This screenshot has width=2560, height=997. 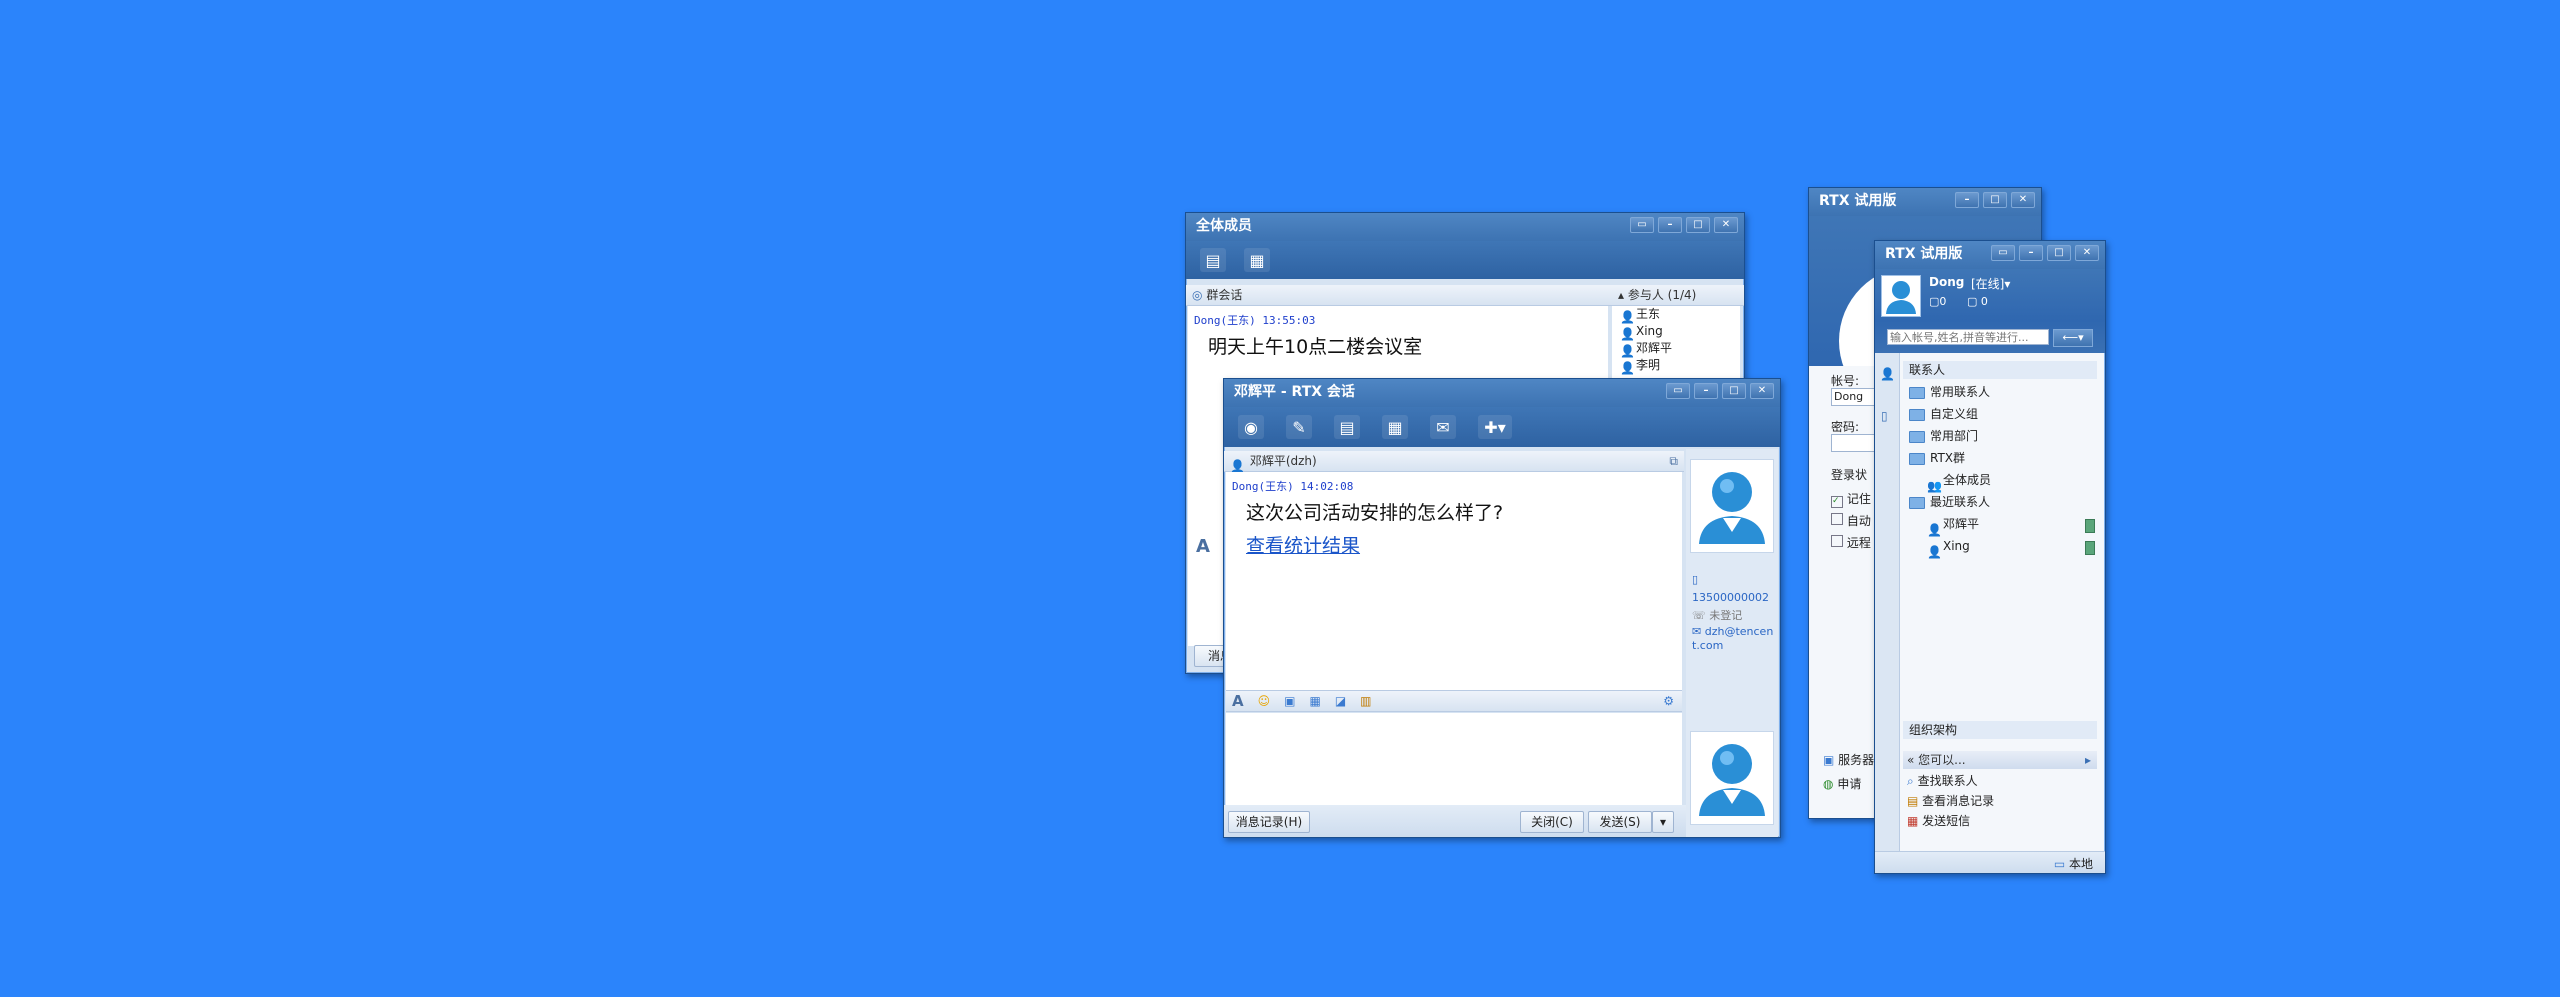 I want to click on own-avatar, so click(x=1732, y=778).